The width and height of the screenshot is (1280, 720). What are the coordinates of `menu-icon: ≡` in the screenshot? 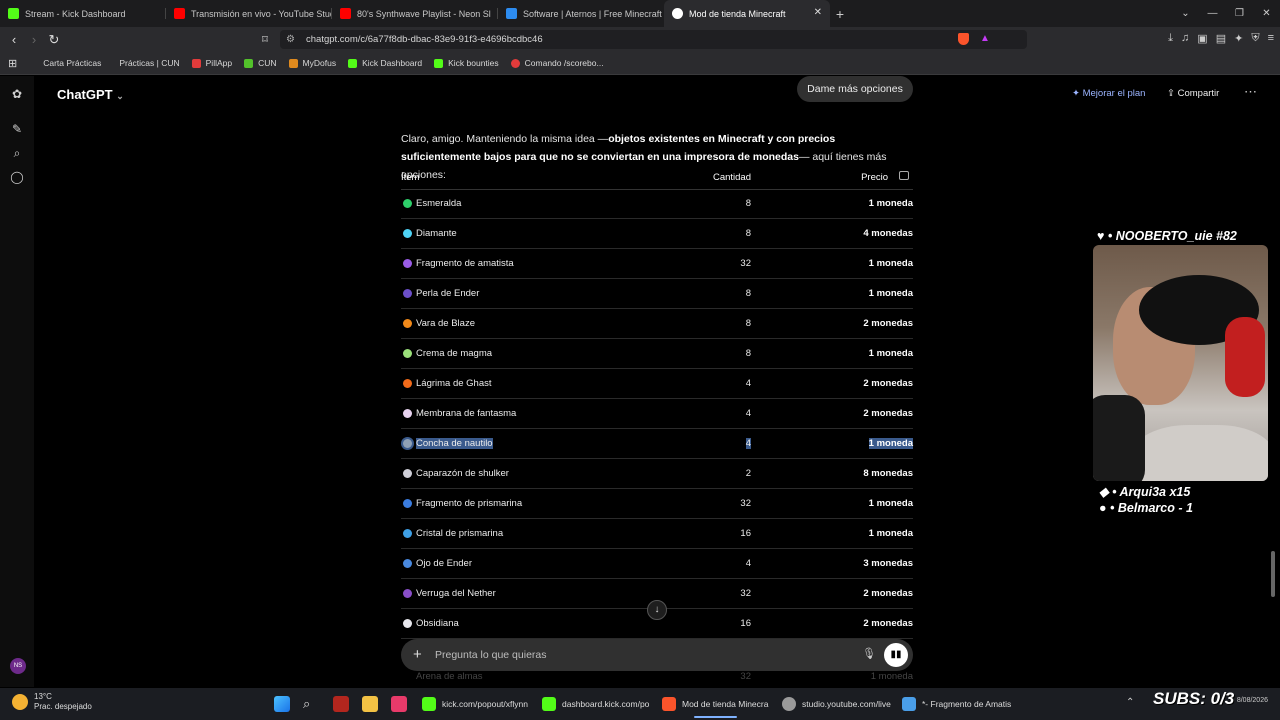 It's located at (1271, 38).